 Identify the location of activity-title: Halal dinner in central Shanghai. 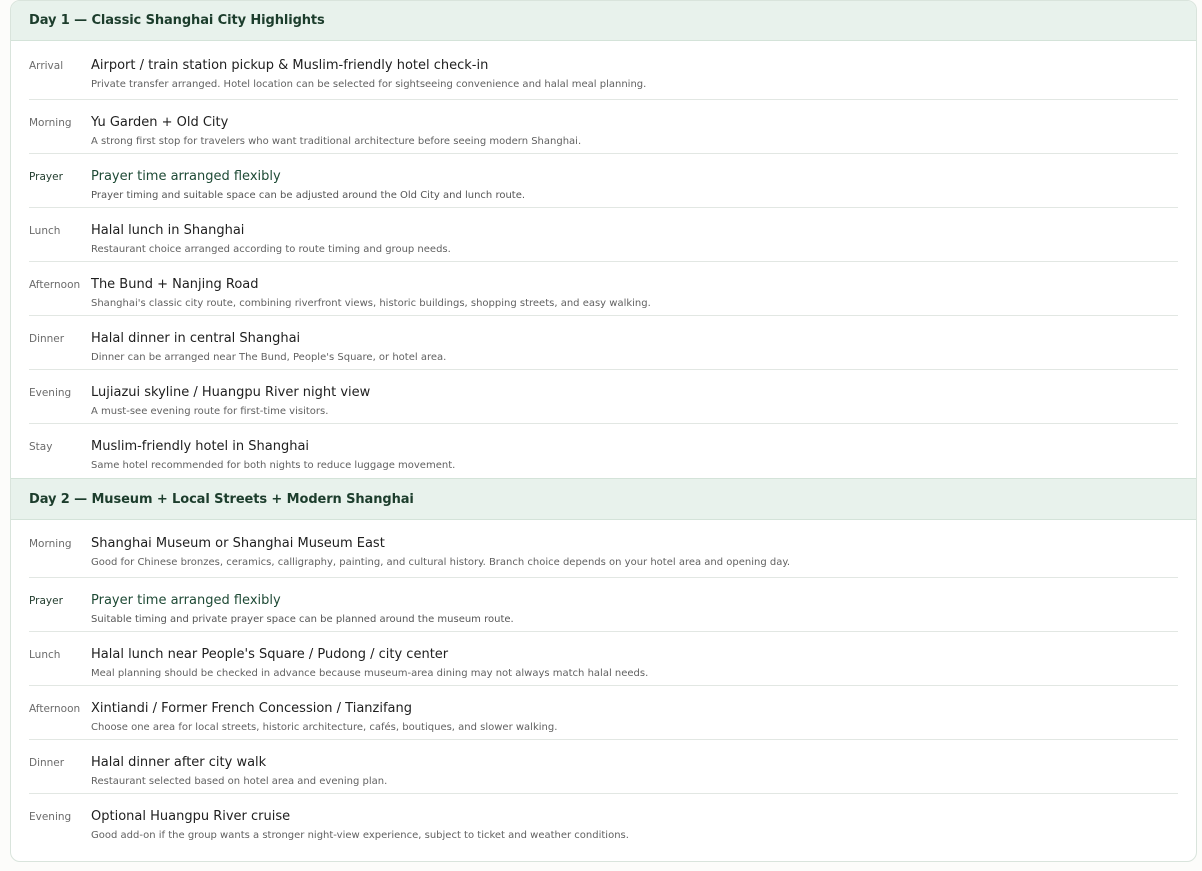
(196, 338).